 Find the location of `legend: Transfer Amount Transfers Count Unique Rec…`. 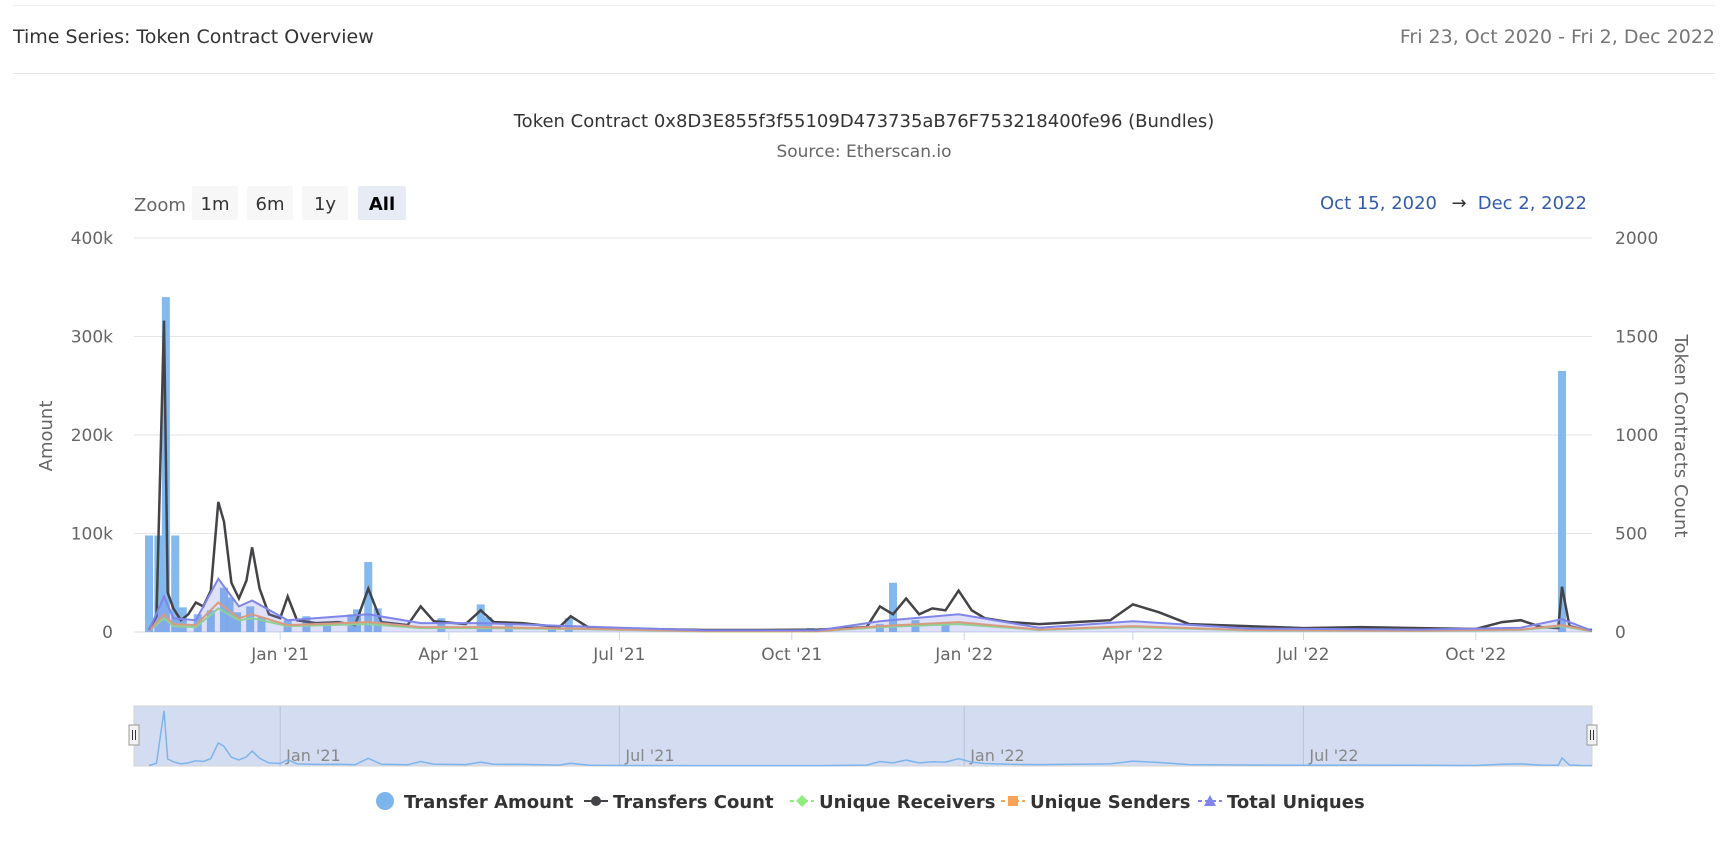

legend: Transfer Amount Transfers Count Unique Rec… is located at coordinates (870, 802).